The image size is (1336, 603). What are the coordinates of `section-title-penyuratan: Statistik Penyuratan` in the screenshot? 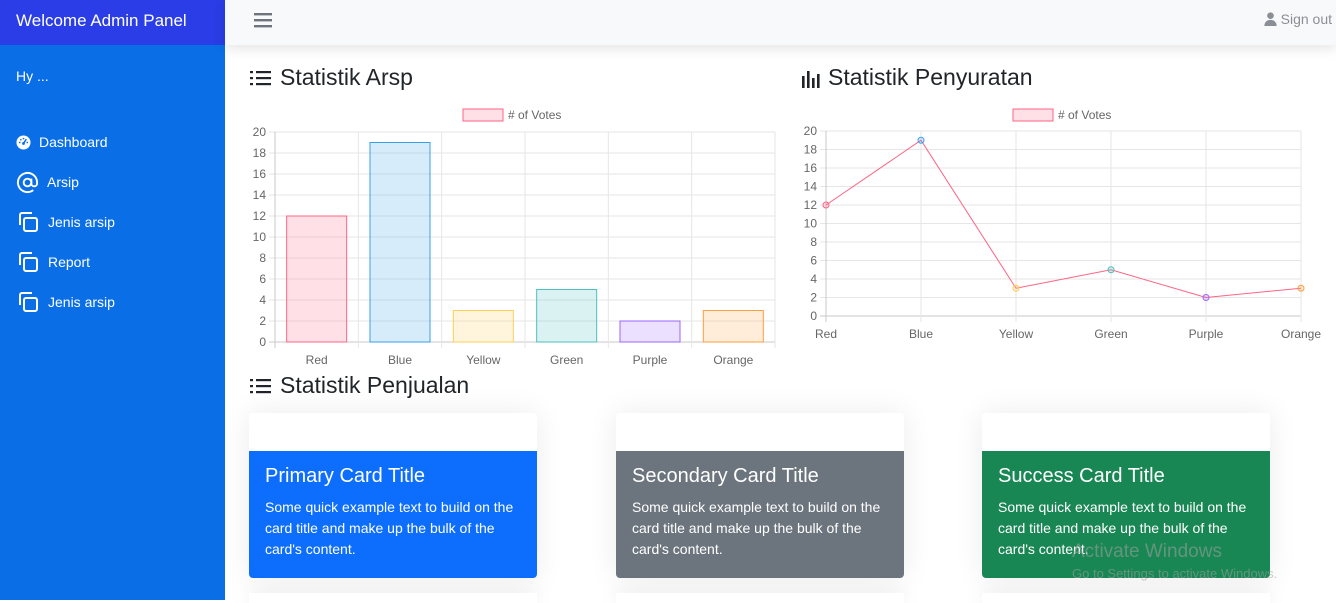 It's located at (917, 77).